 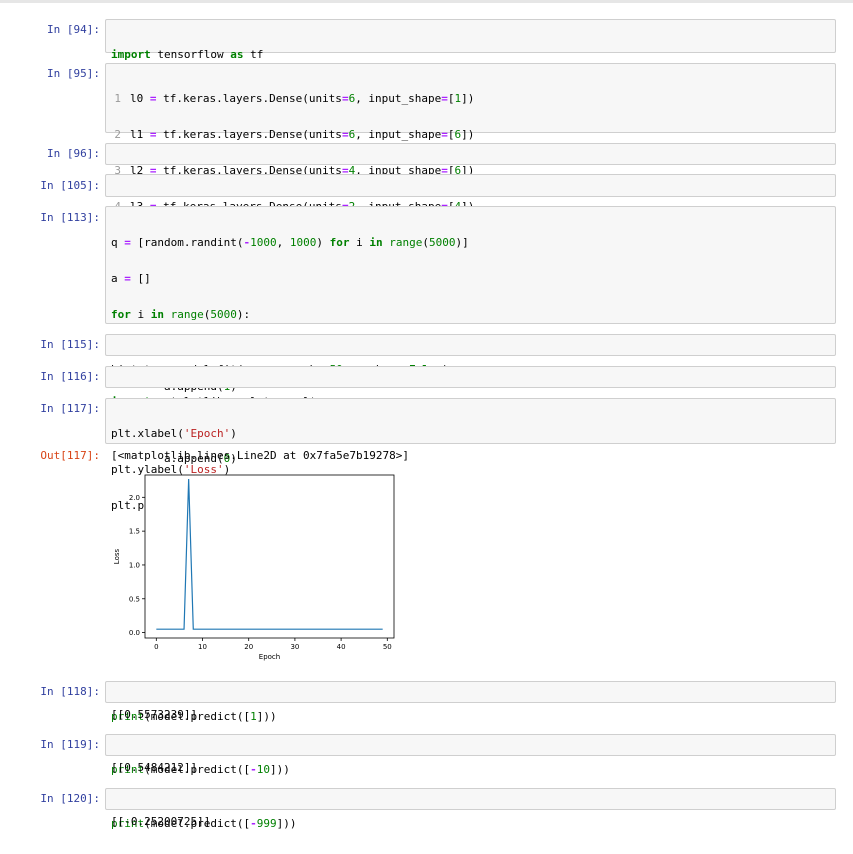 What do you see at coordinates (294, 647) in the screenshot?
I see `x-tick-label: 30` at bounding box center [294, 647].